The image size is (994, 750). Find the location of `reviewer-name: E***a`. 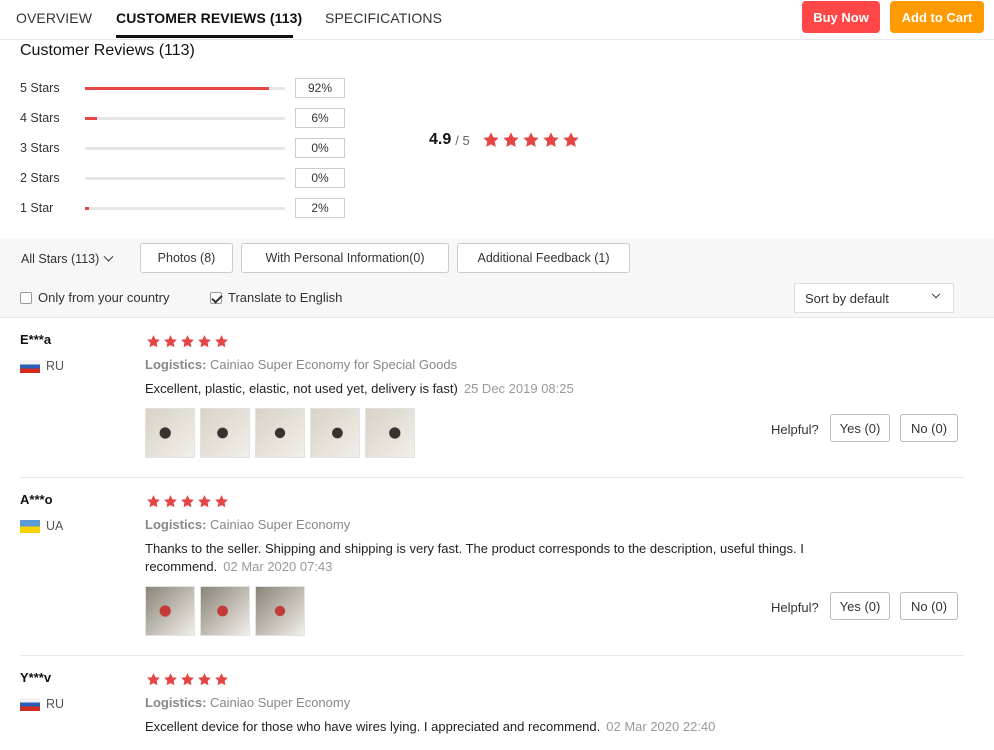

reviewer-name: E***a is located at coordinates (36, 339).